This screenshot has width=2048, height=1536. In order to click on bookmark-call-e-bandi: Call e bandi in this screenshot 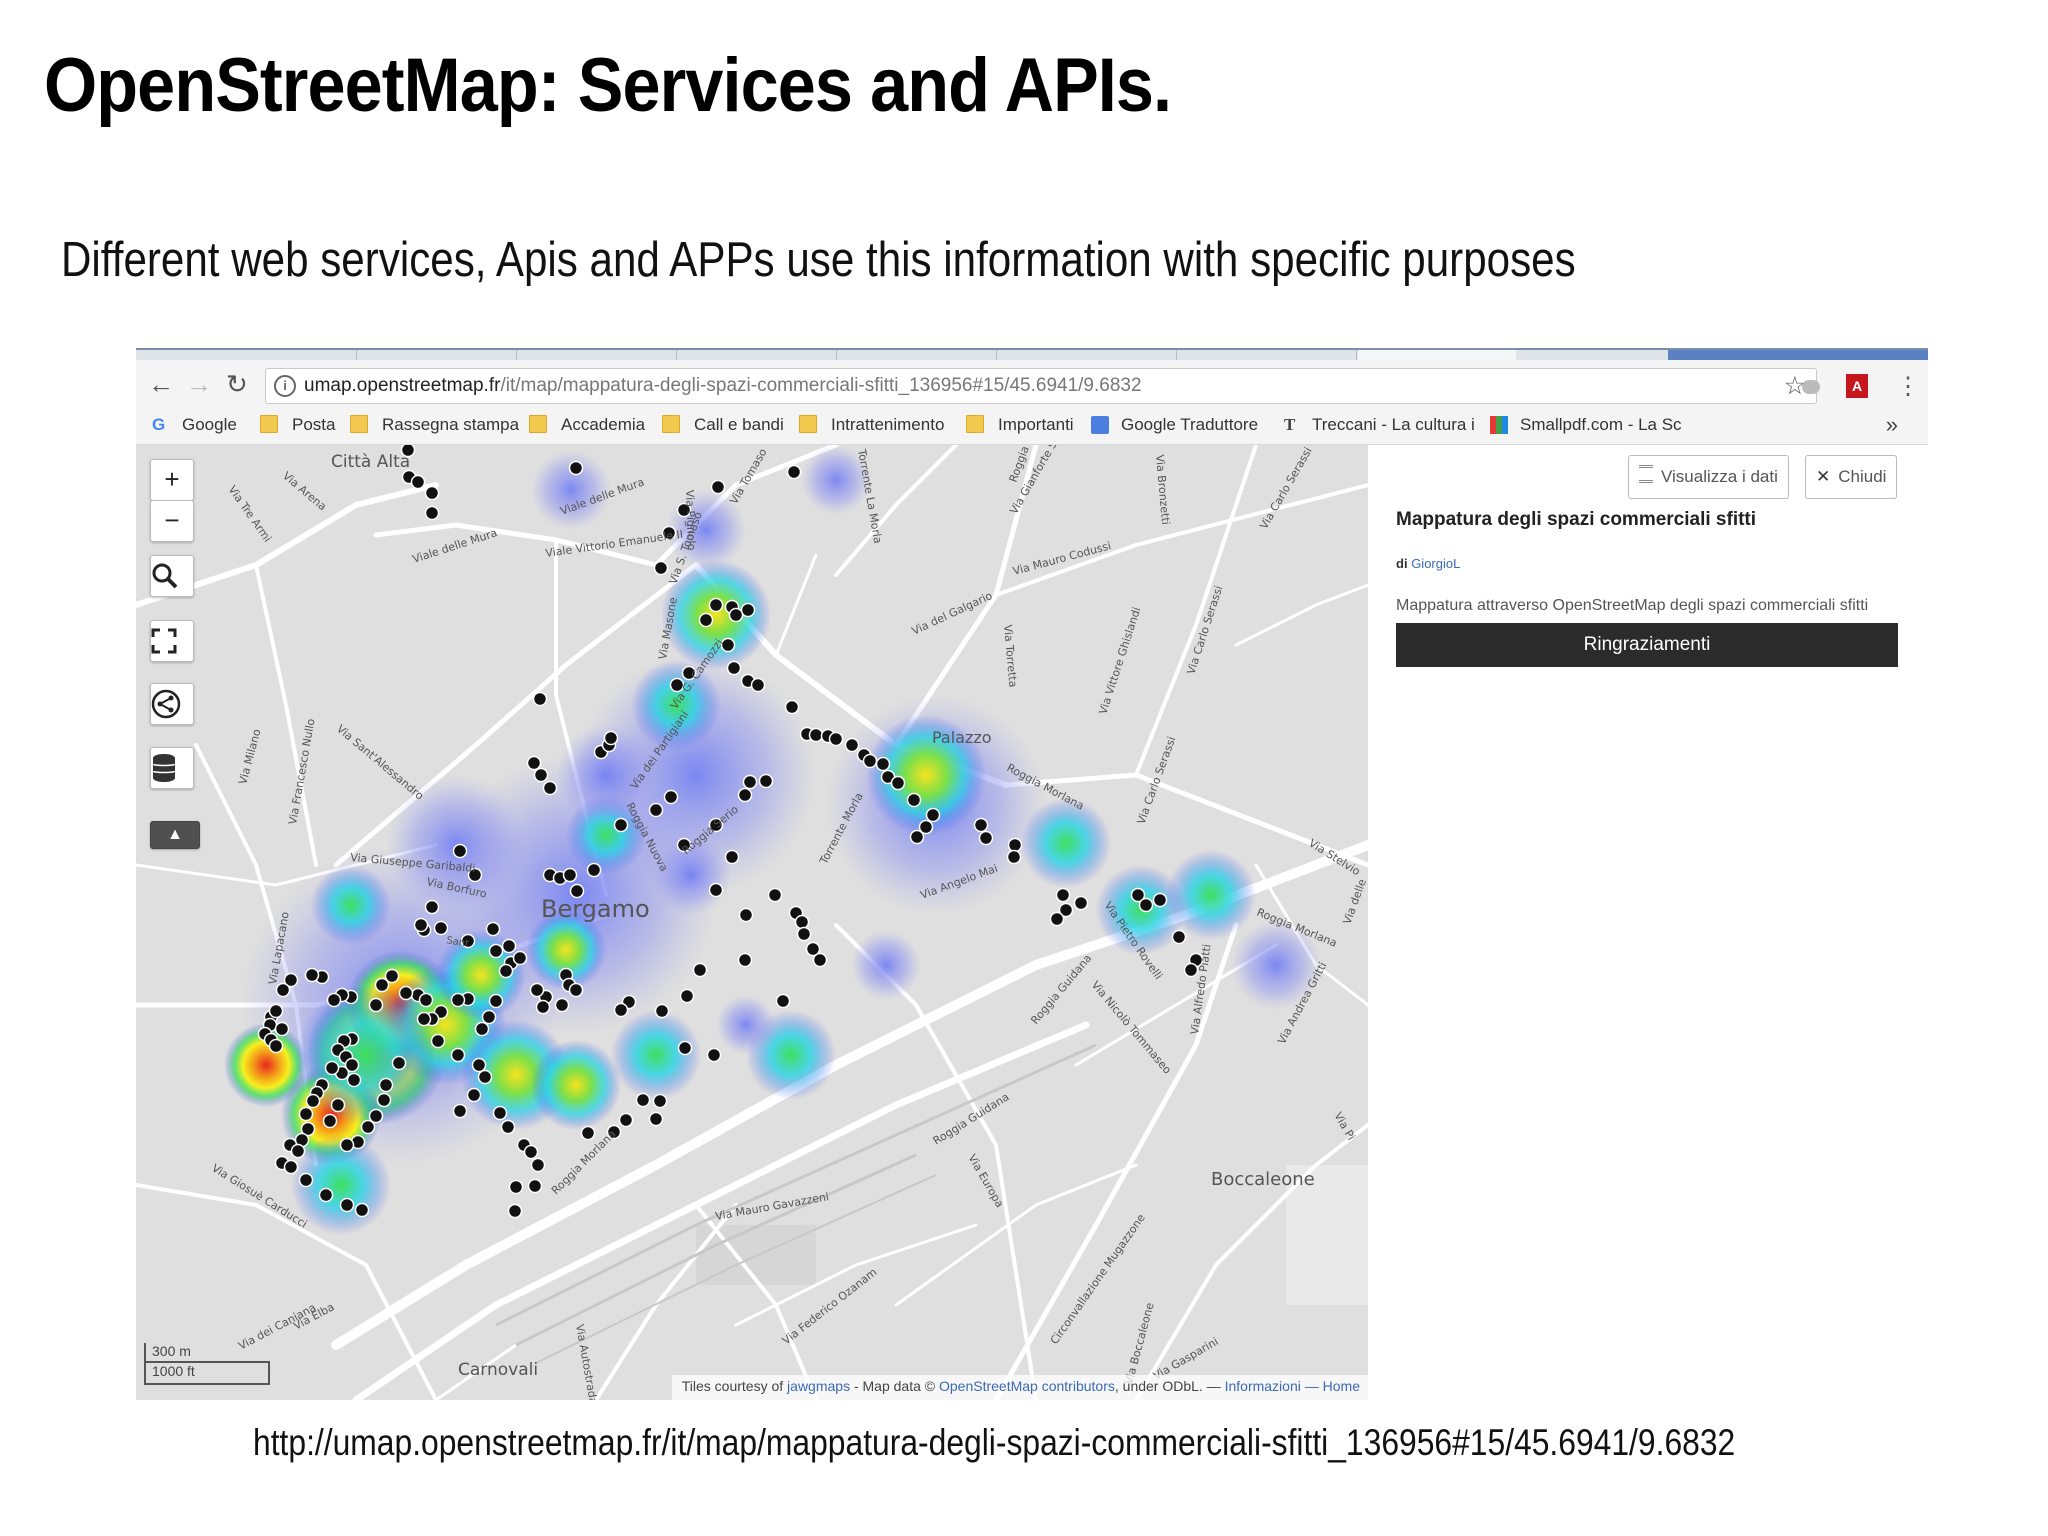, I will do `click(723, 425)`.